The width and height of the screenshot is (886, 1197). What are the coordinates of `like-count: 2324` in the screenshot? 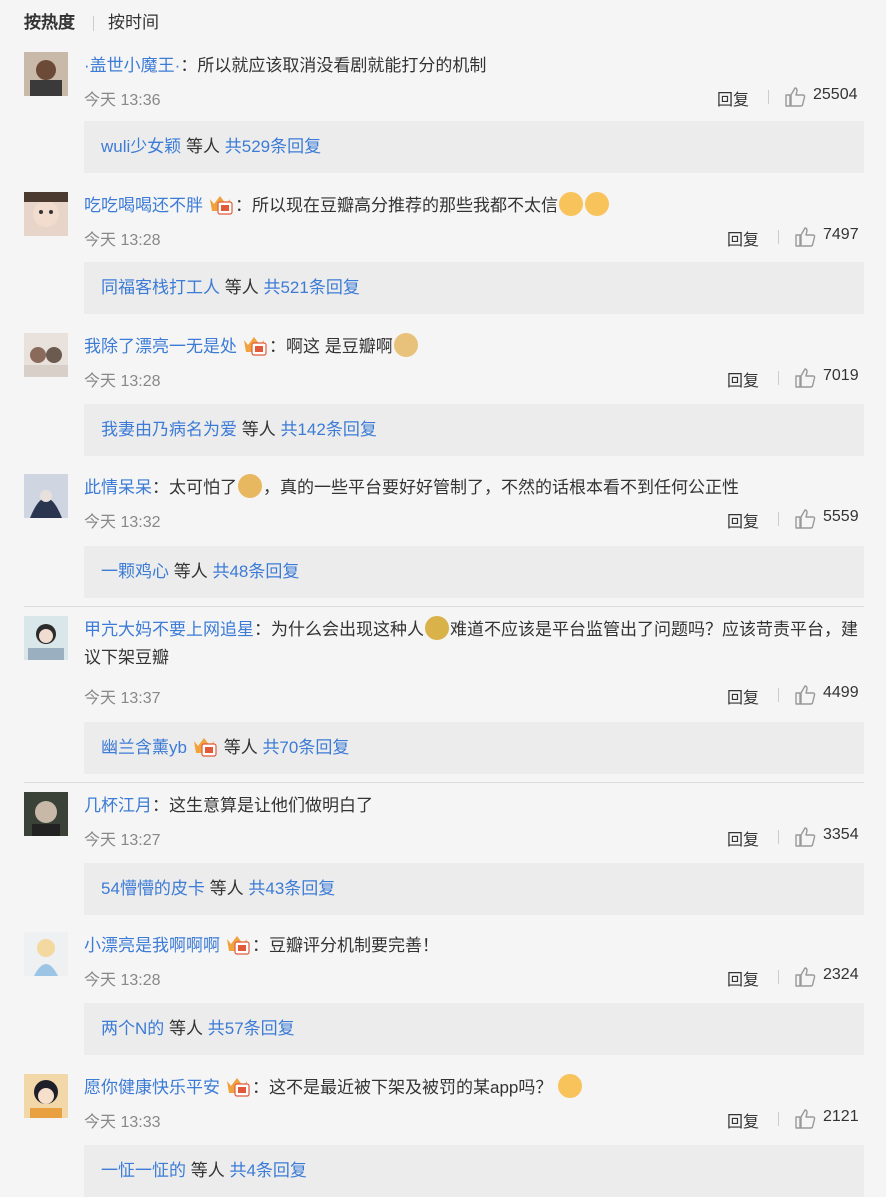 It's located at (841, 974).